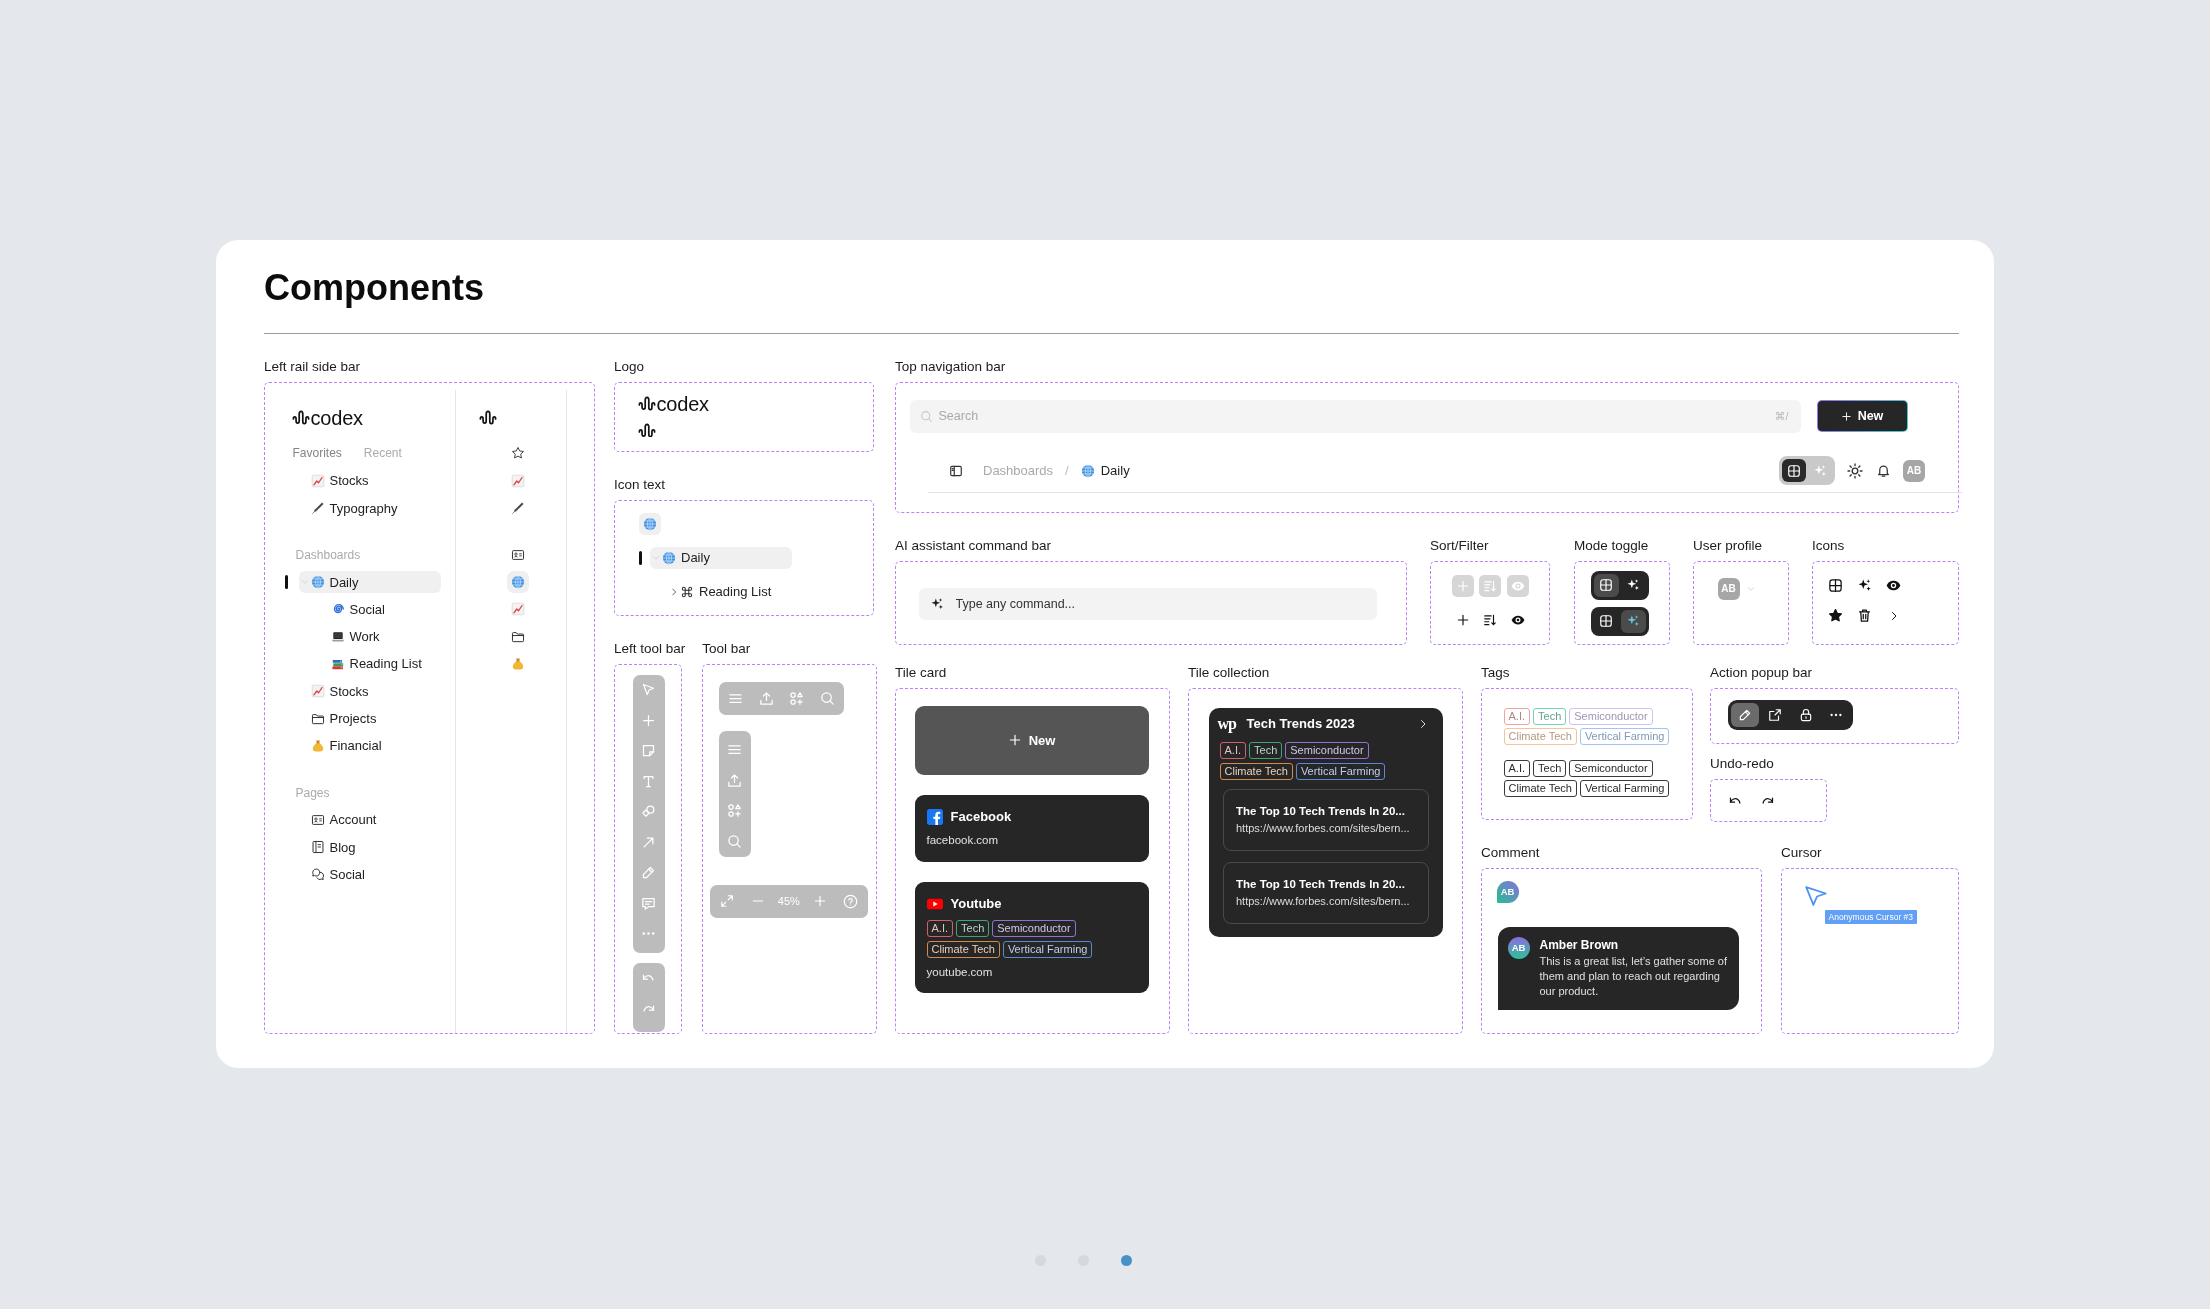 The width and height of the screenshot is (2210, 1309). I want to click on link-tile: Facebook facebook.com, so click(1031, 828).